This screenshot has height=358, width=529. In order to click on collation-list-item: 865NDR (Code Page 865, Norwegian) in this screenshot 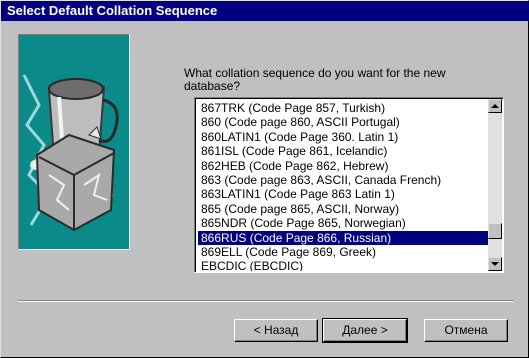, I will do `click(343, 223)`.